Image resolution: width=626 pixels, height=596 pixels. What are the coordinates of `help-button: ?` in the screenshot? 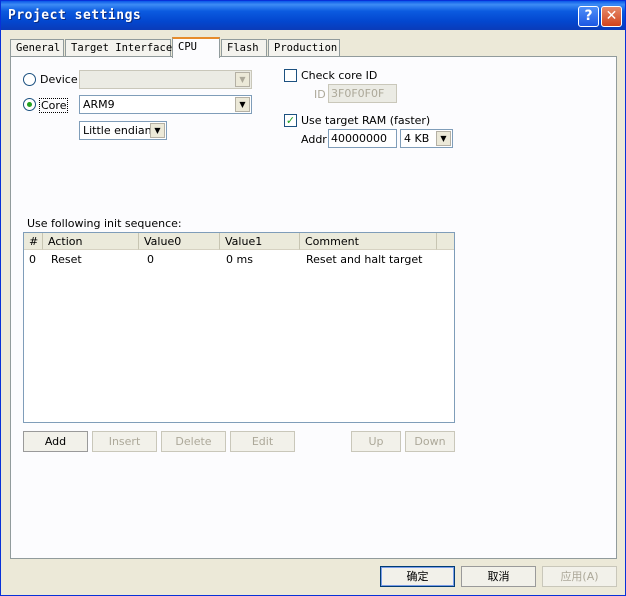 It's located at (588, 16).